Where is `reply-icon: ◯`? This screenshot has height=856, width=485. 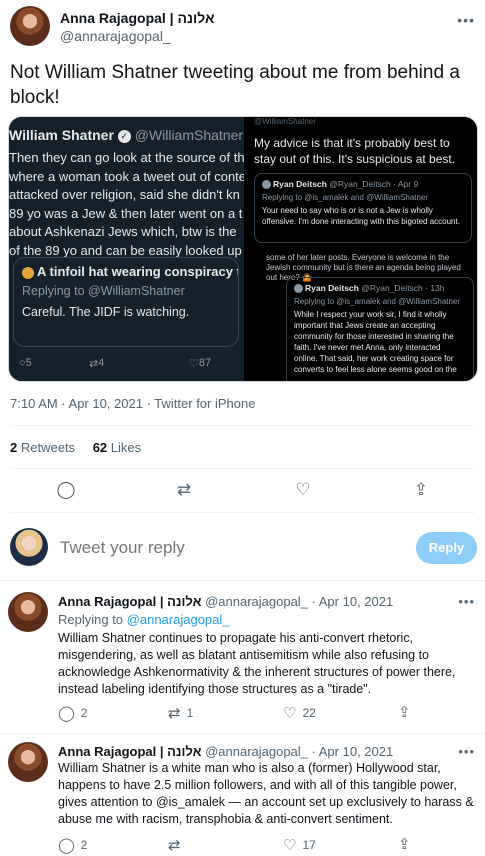 reply-icon: ◯ is located at coordinates (66, 490).